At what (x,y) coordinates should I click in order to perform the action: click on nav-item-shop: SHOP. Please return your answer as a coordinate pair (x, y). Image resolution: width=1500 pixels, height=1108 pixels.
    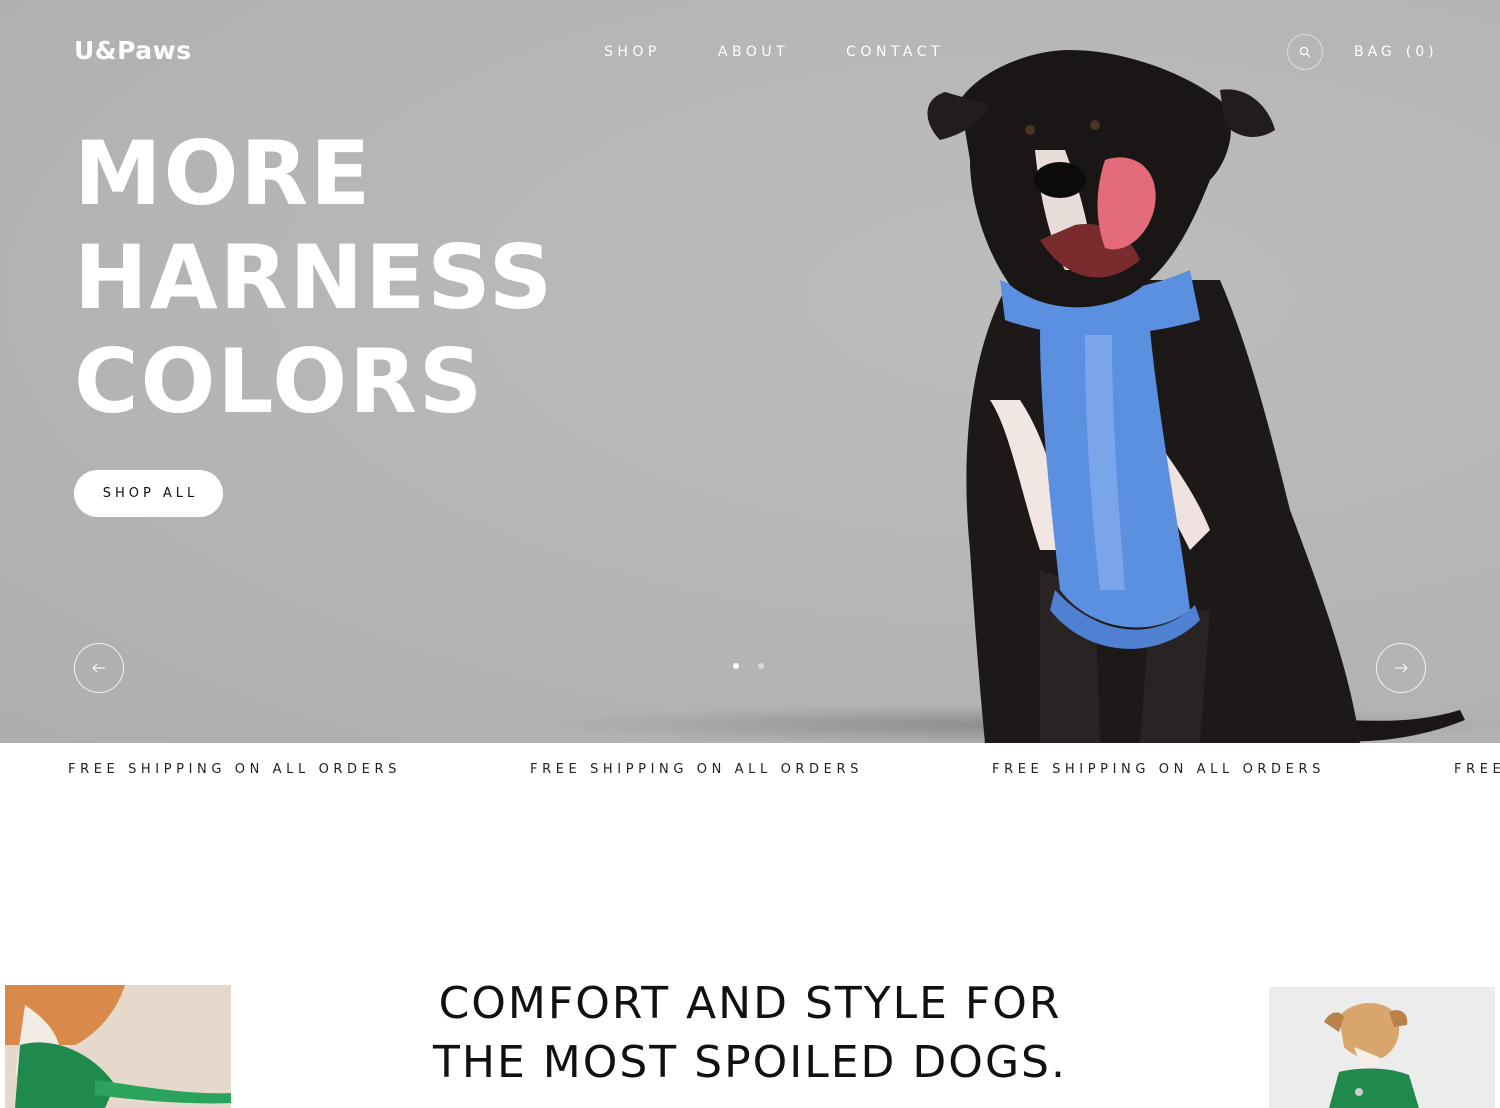
    Looking at the image, I should click on (632, 52).